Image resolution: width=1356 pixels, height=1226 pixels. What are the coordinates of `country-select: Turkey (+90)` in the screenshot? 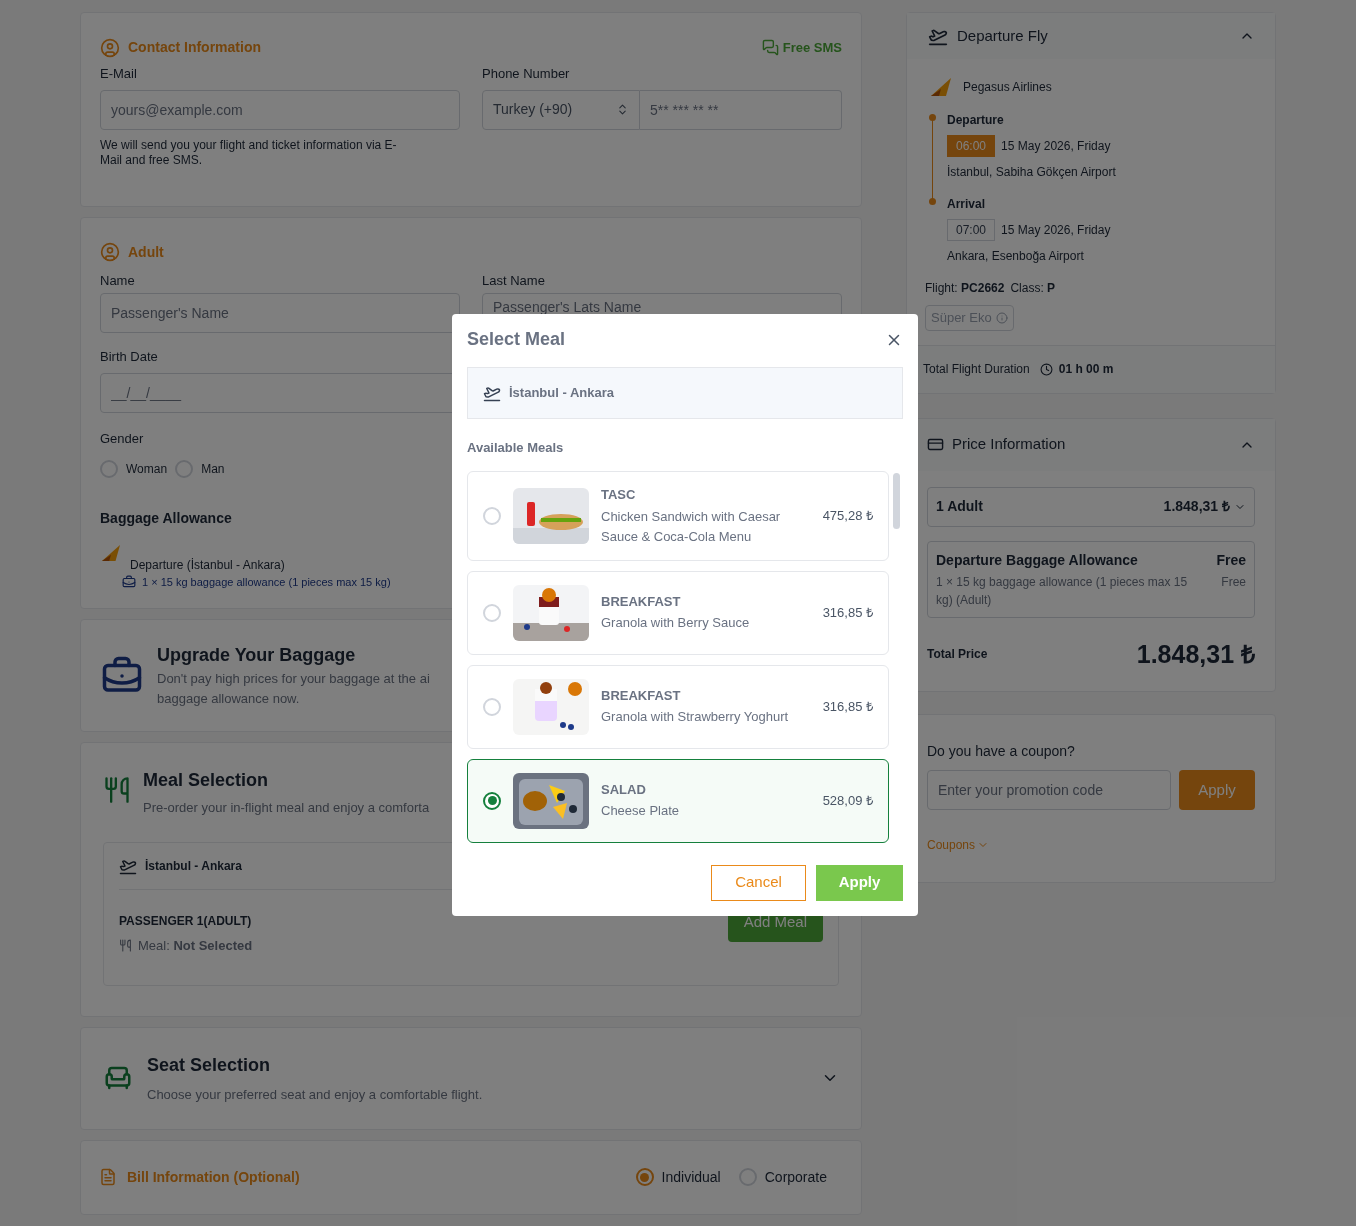 It's located at (561, 109).